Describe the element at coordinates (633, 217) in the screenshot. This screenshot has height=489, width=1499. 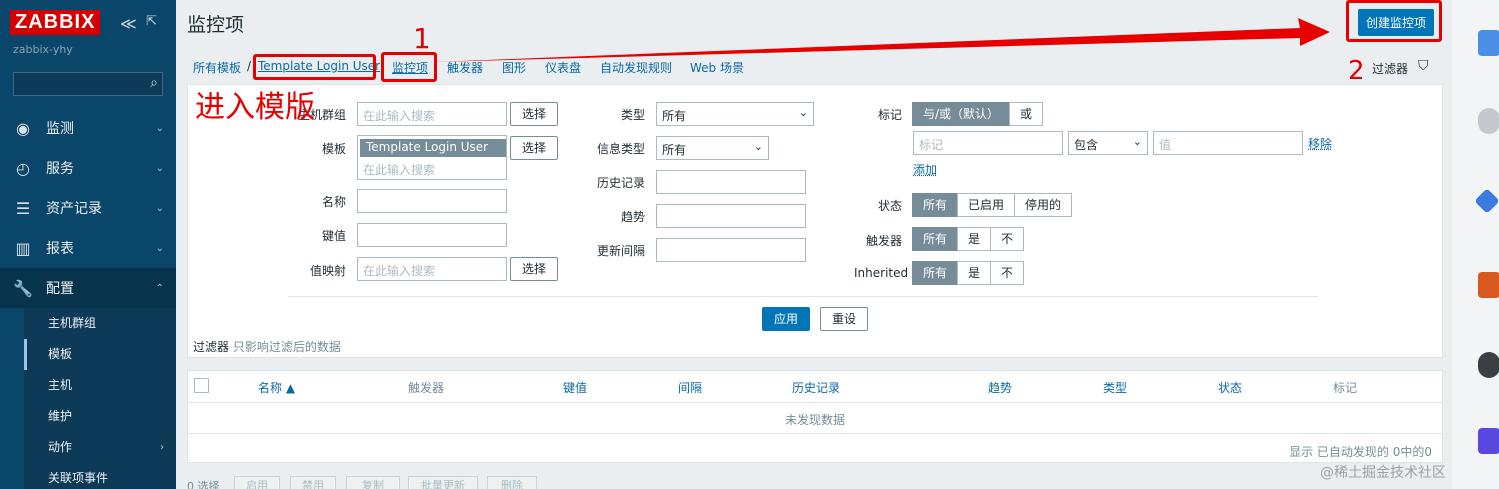
I see `trends-label: 趋势` at that location.